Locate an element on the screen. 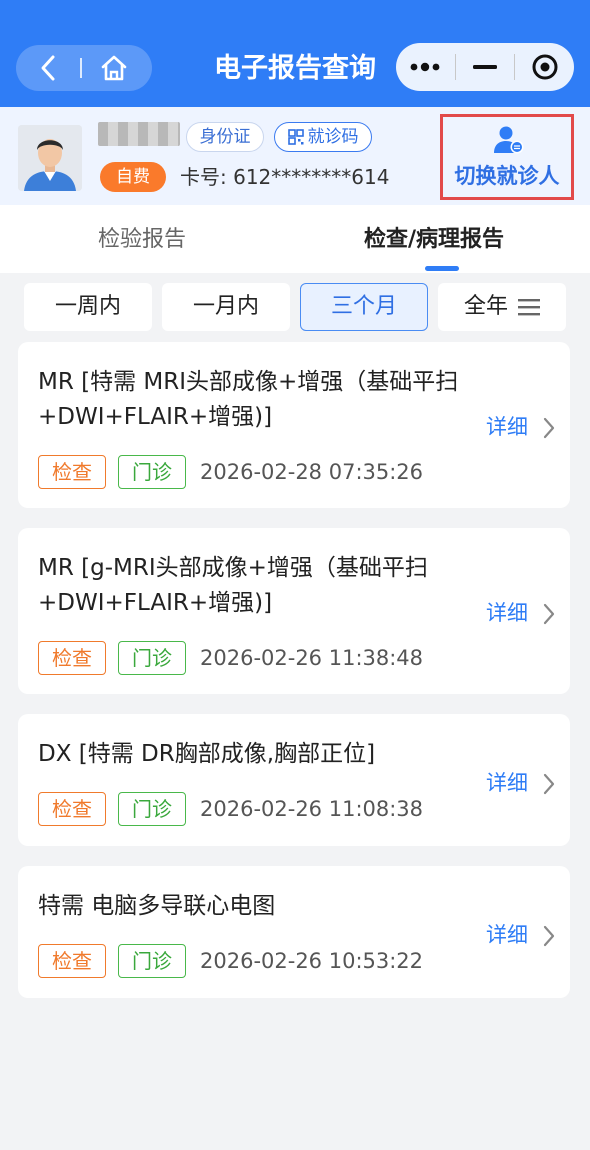  home-icon is located at coordinates (114, 68).